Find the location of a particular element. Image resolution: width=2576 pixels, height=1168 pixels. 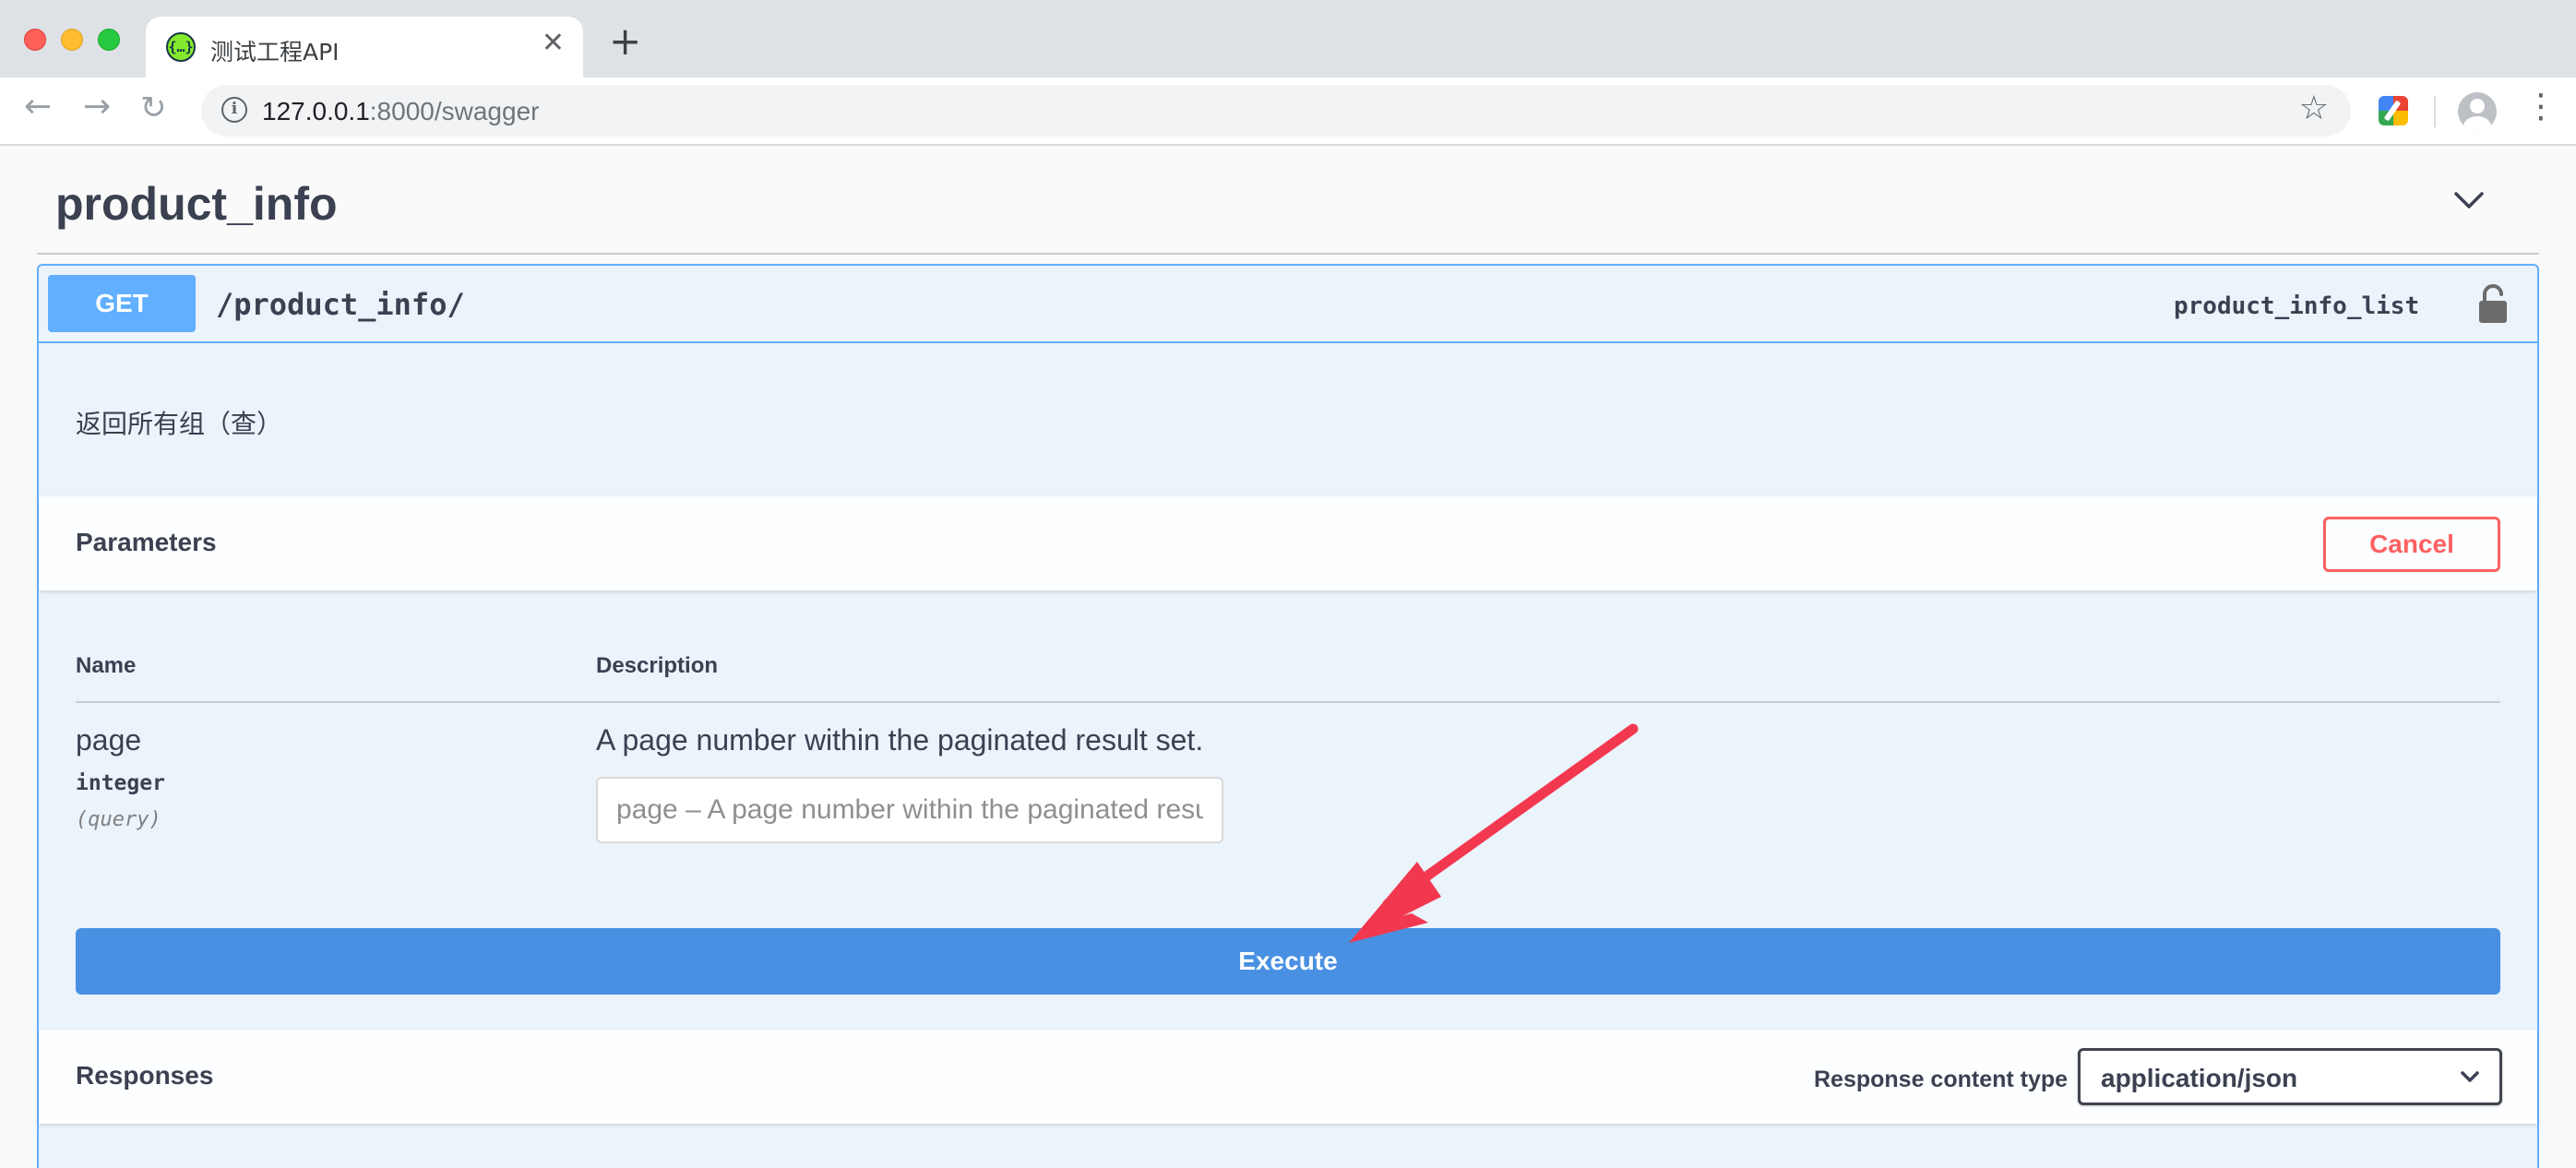

responses-title: Responses is located at coordinates (145, 1076).